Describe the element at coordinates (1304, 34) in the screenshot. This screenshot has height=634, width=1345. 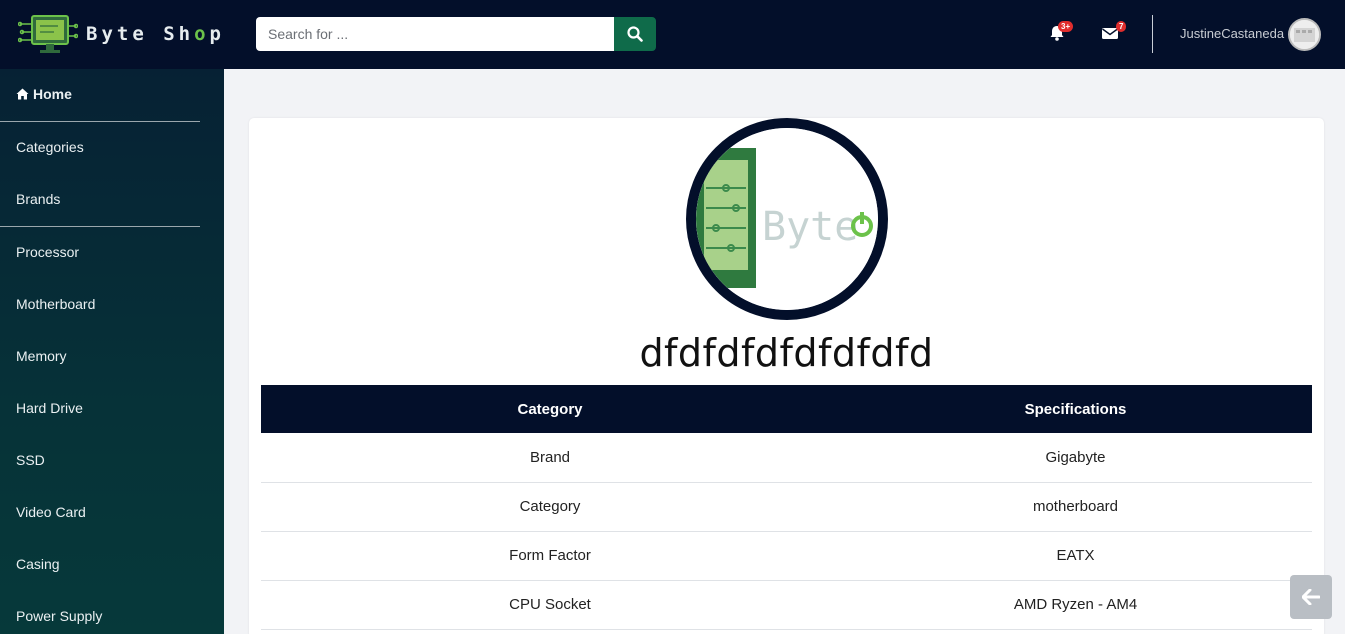
I see `user-avatar` at that location.